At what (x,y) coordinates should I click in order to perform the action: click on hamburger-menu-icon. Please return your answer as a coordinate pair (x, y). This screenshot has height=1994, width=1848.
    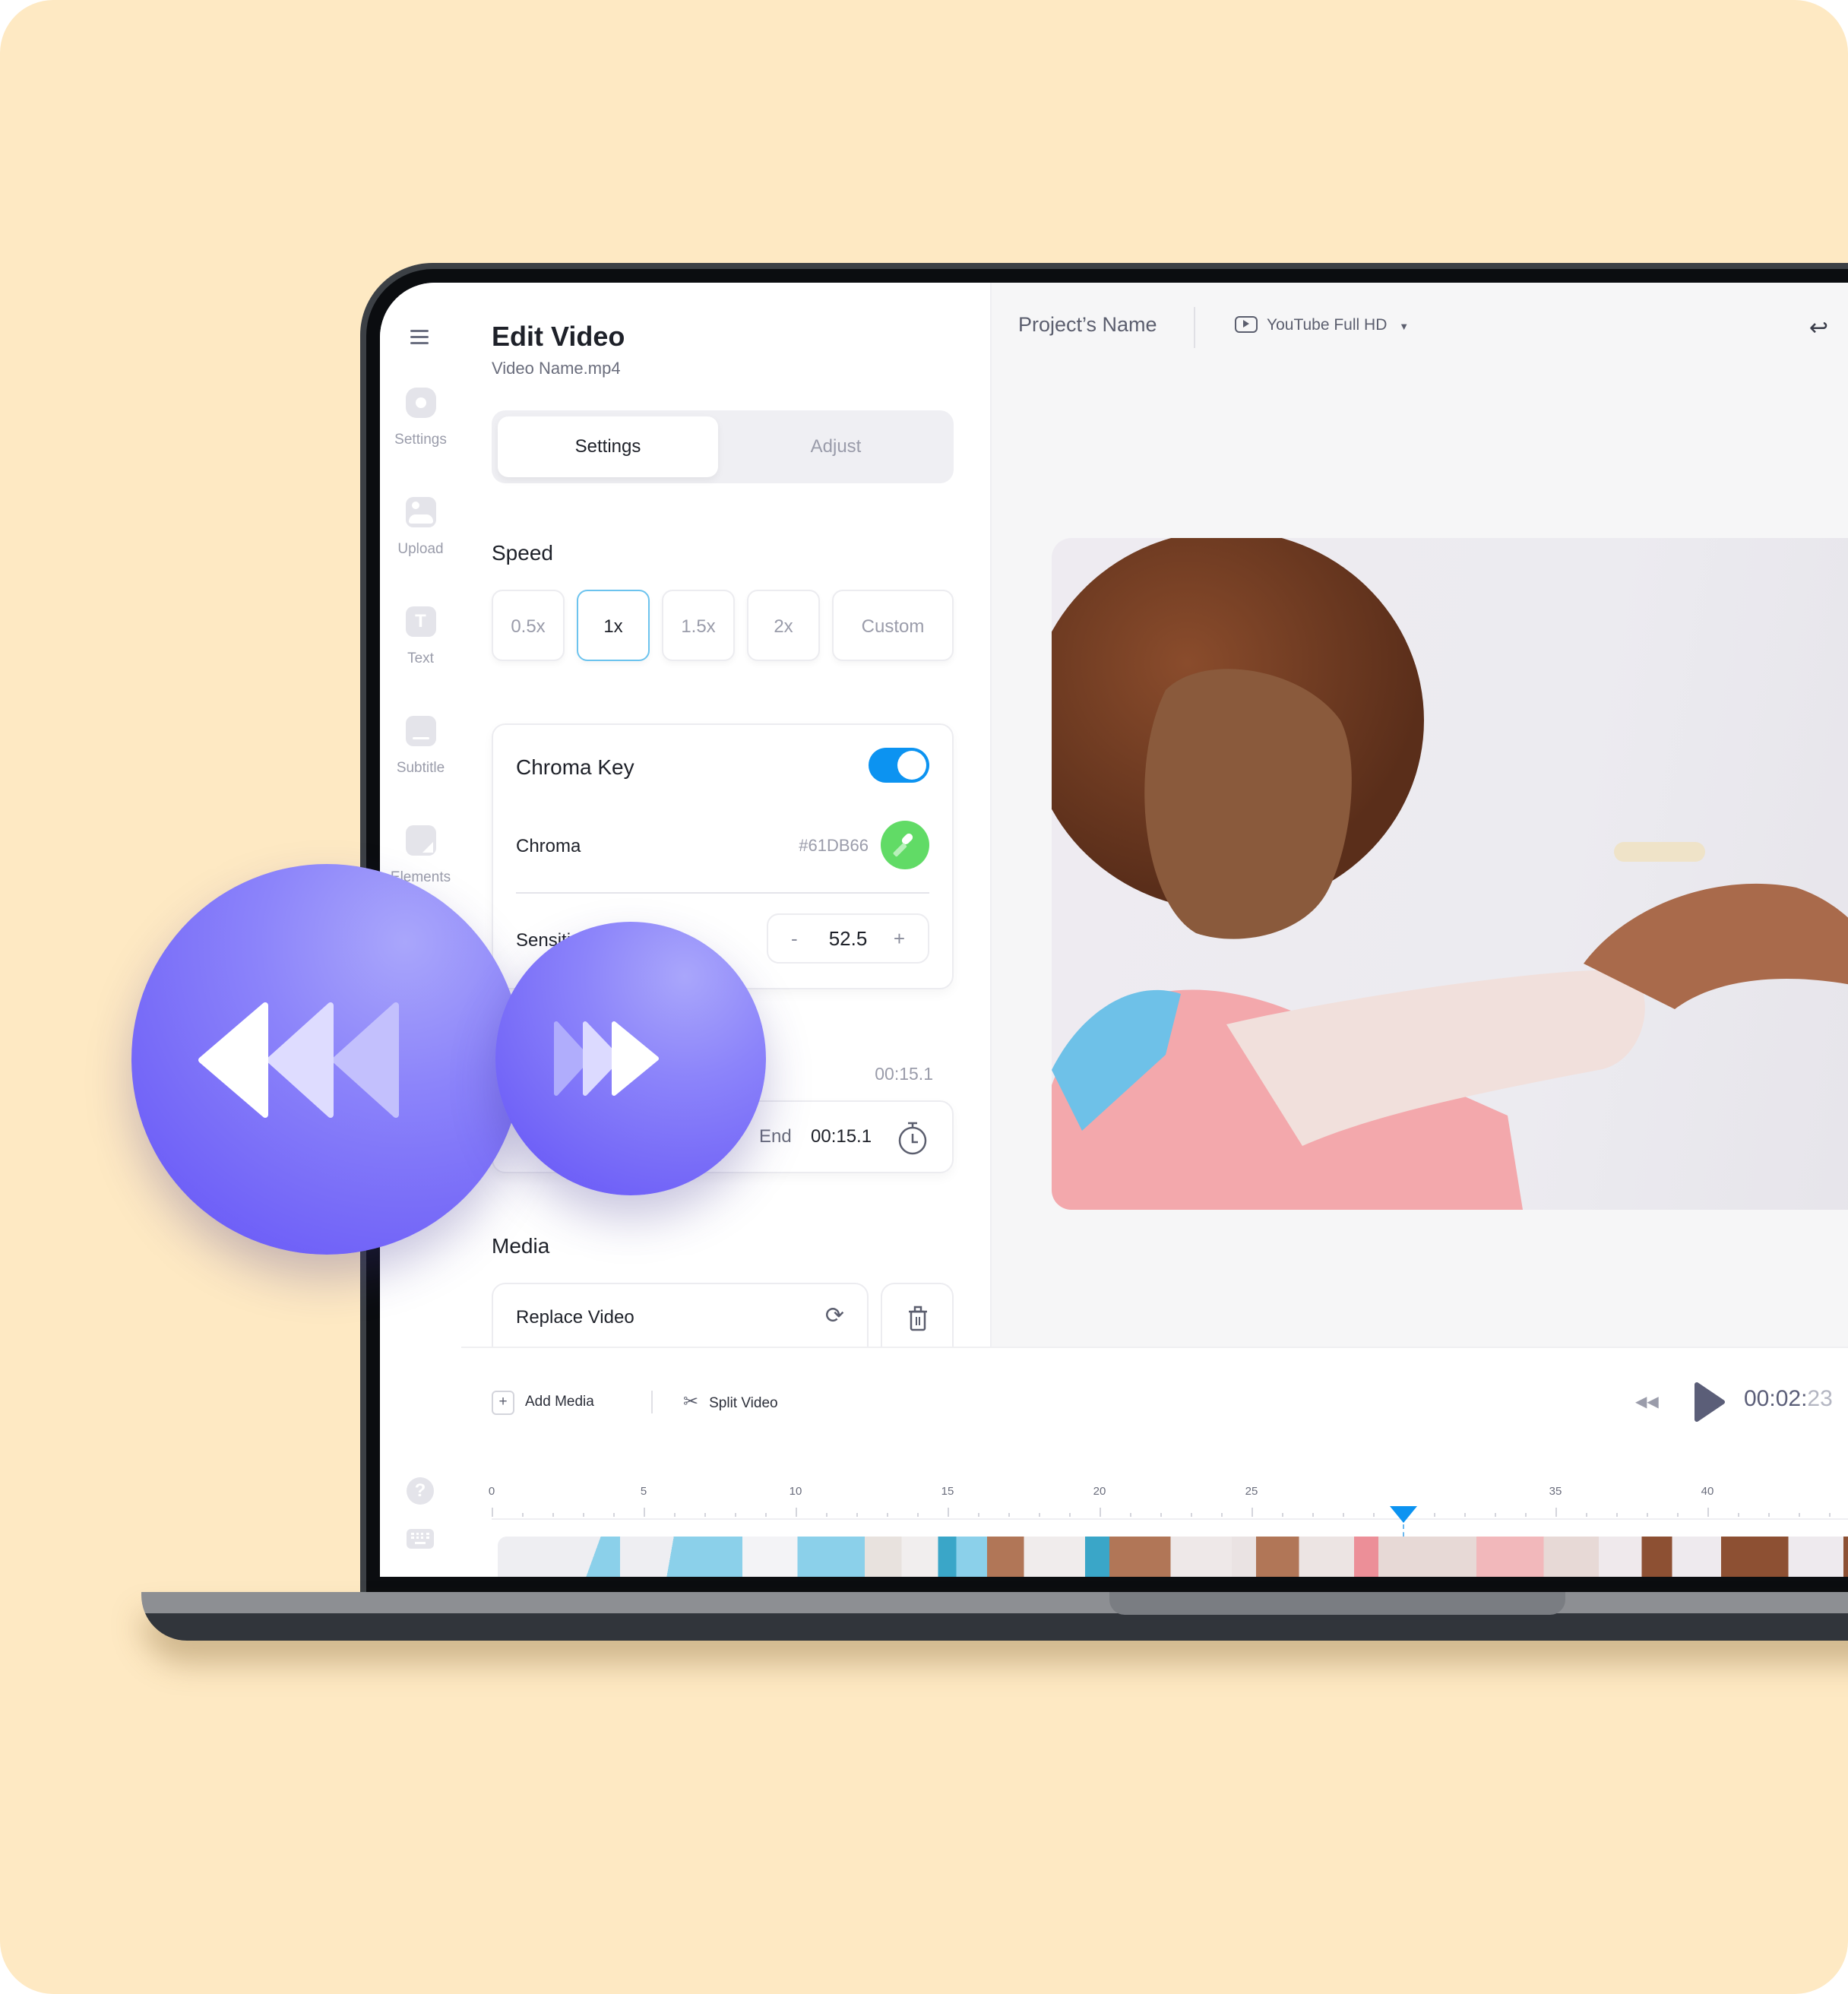
    Looking at the image, I should click on (419, 337).